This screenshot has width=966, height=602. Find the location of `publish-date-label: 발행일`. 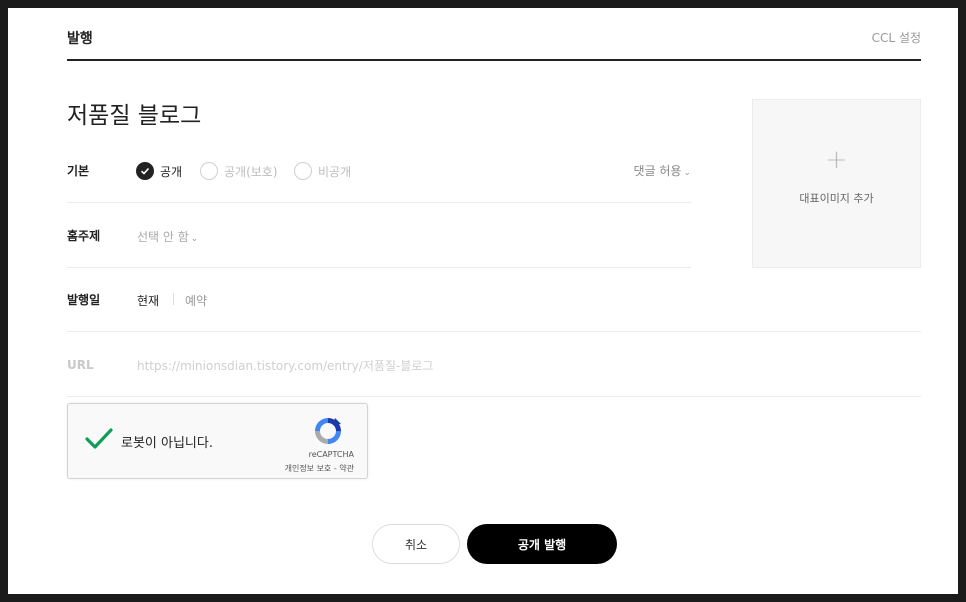

publish-date-label: 발행일 is located at coordinates (84, 300).